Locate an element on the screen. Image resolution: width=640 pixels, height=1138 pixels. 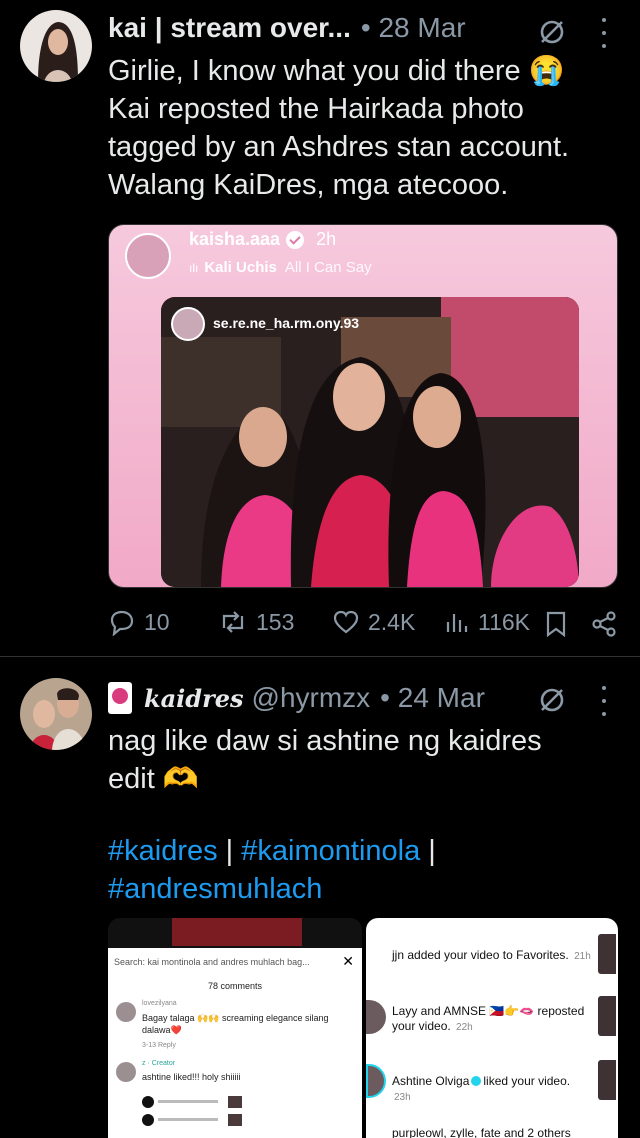
audio-icon: ılı is located at coordinates (194, 267).